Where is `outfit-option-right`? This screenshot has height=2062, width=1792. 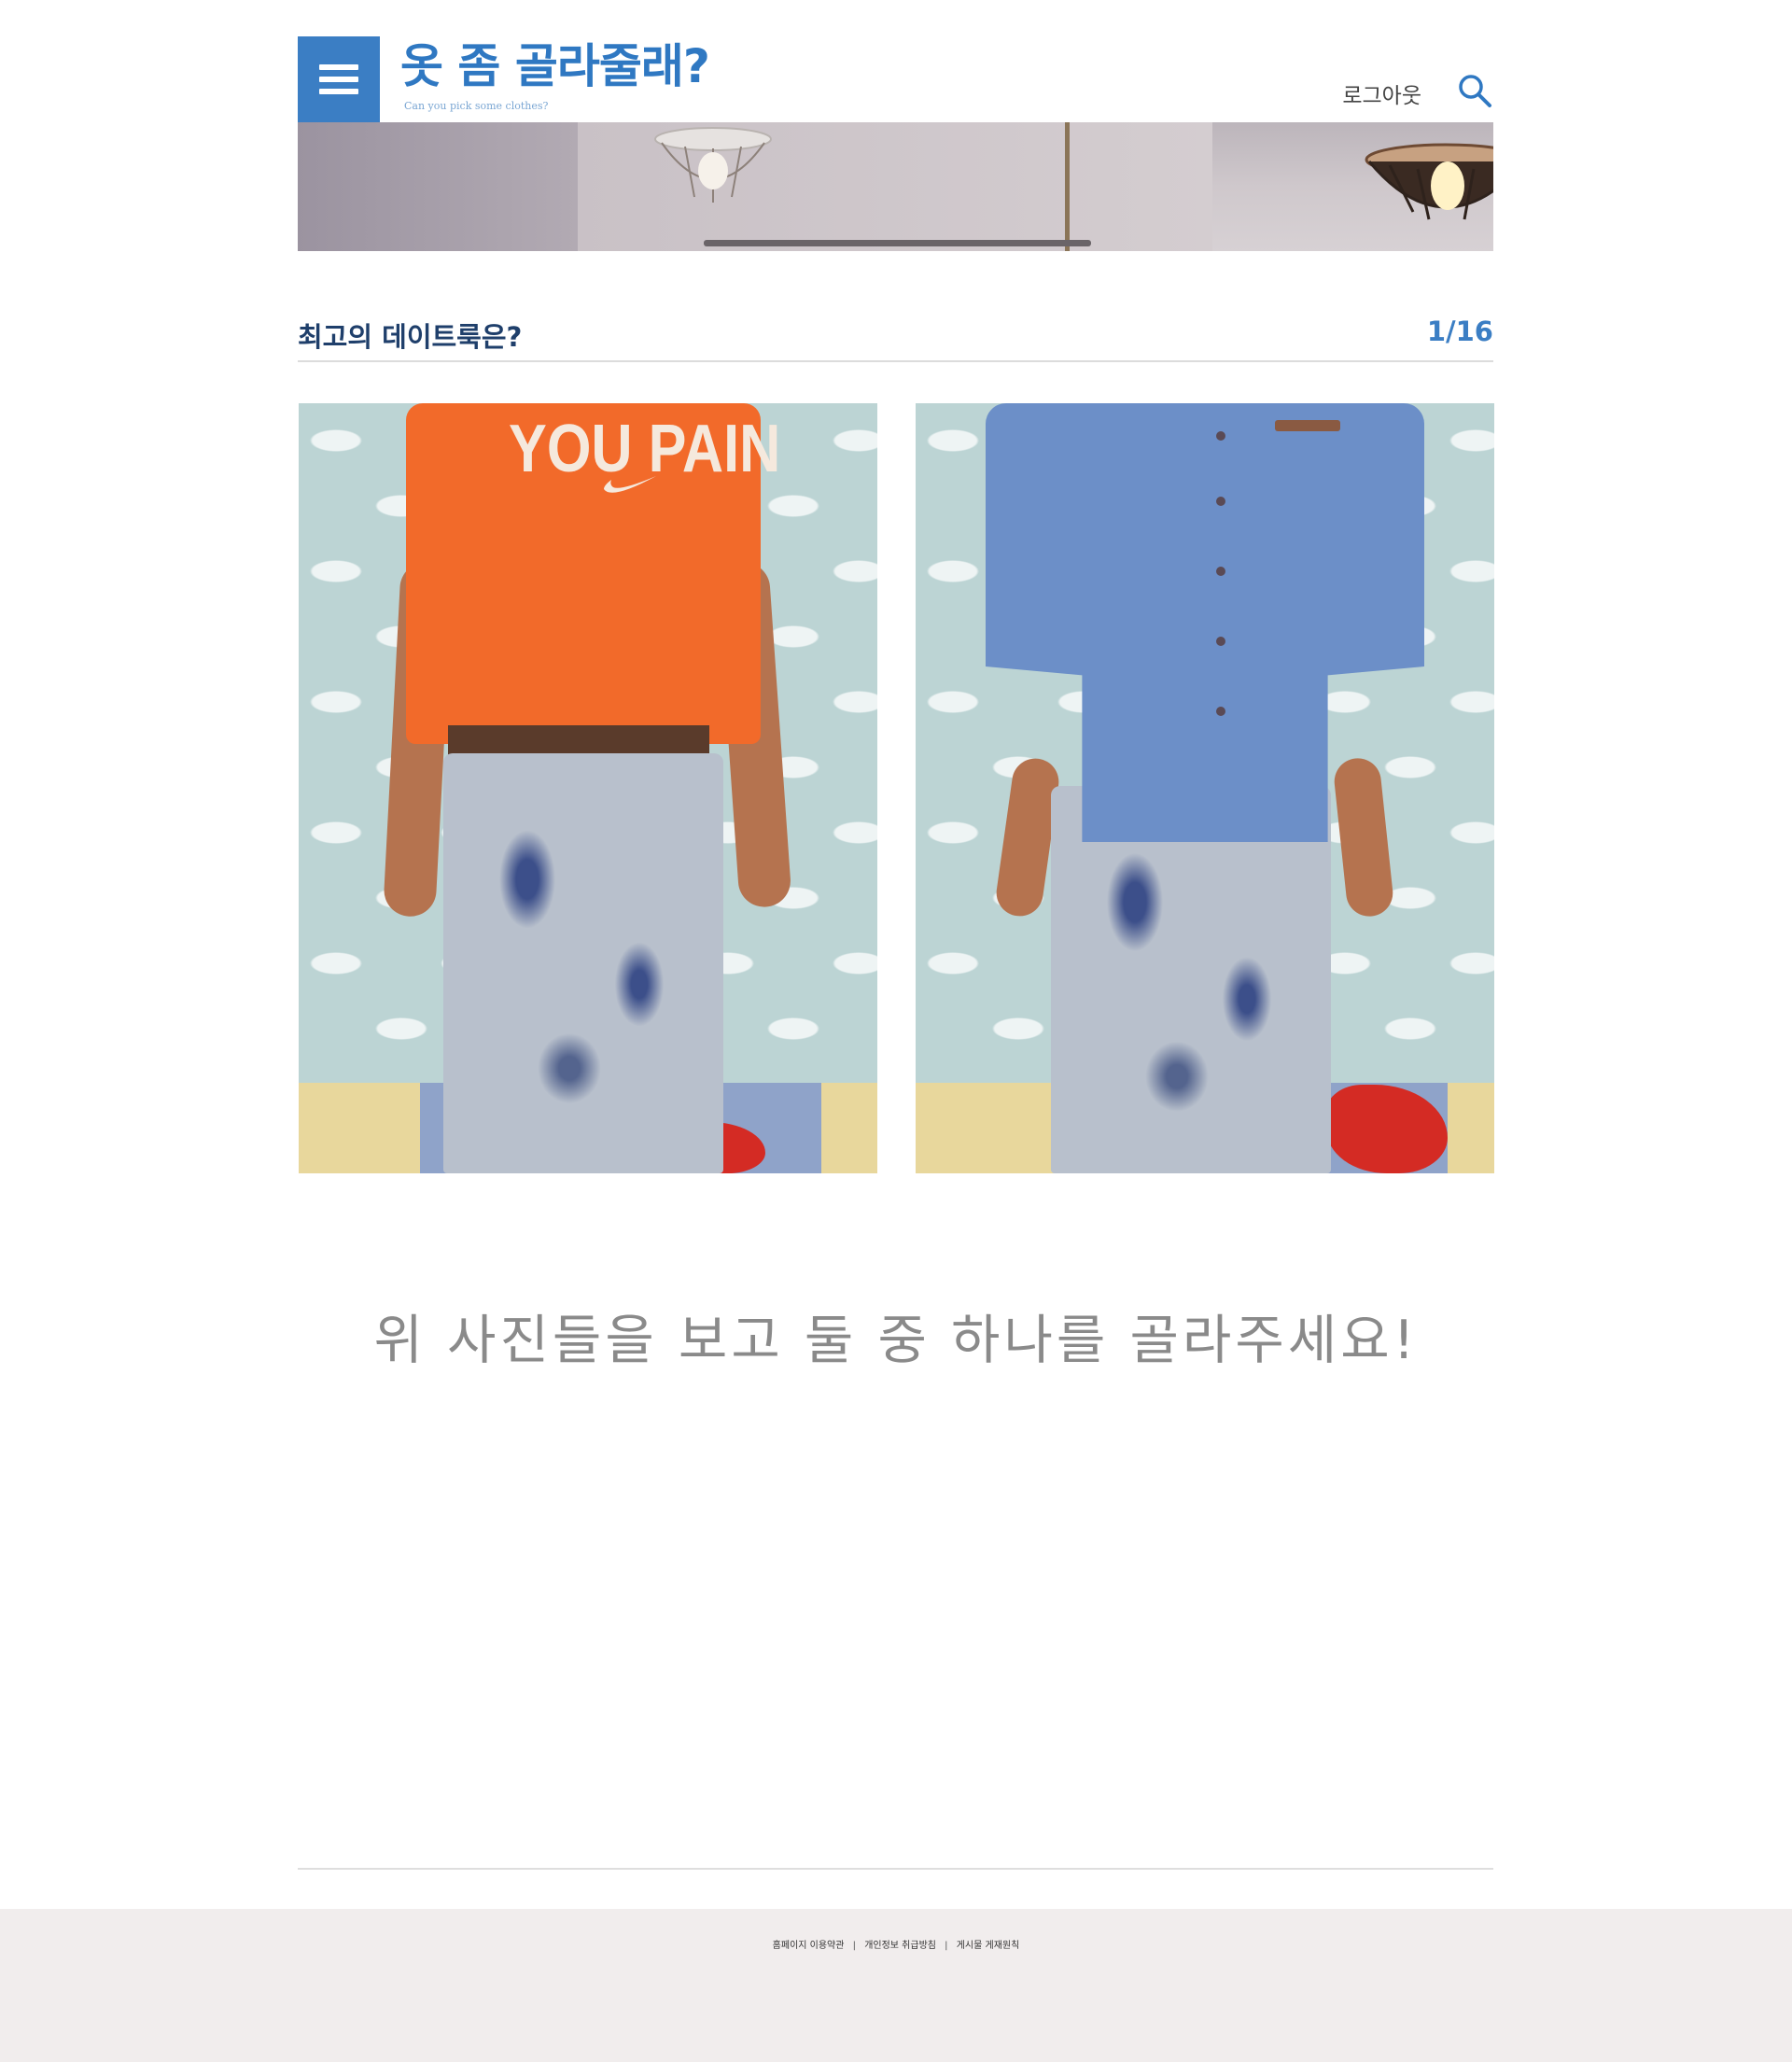
outfit-option-right is located at coordinates (1205, 788).